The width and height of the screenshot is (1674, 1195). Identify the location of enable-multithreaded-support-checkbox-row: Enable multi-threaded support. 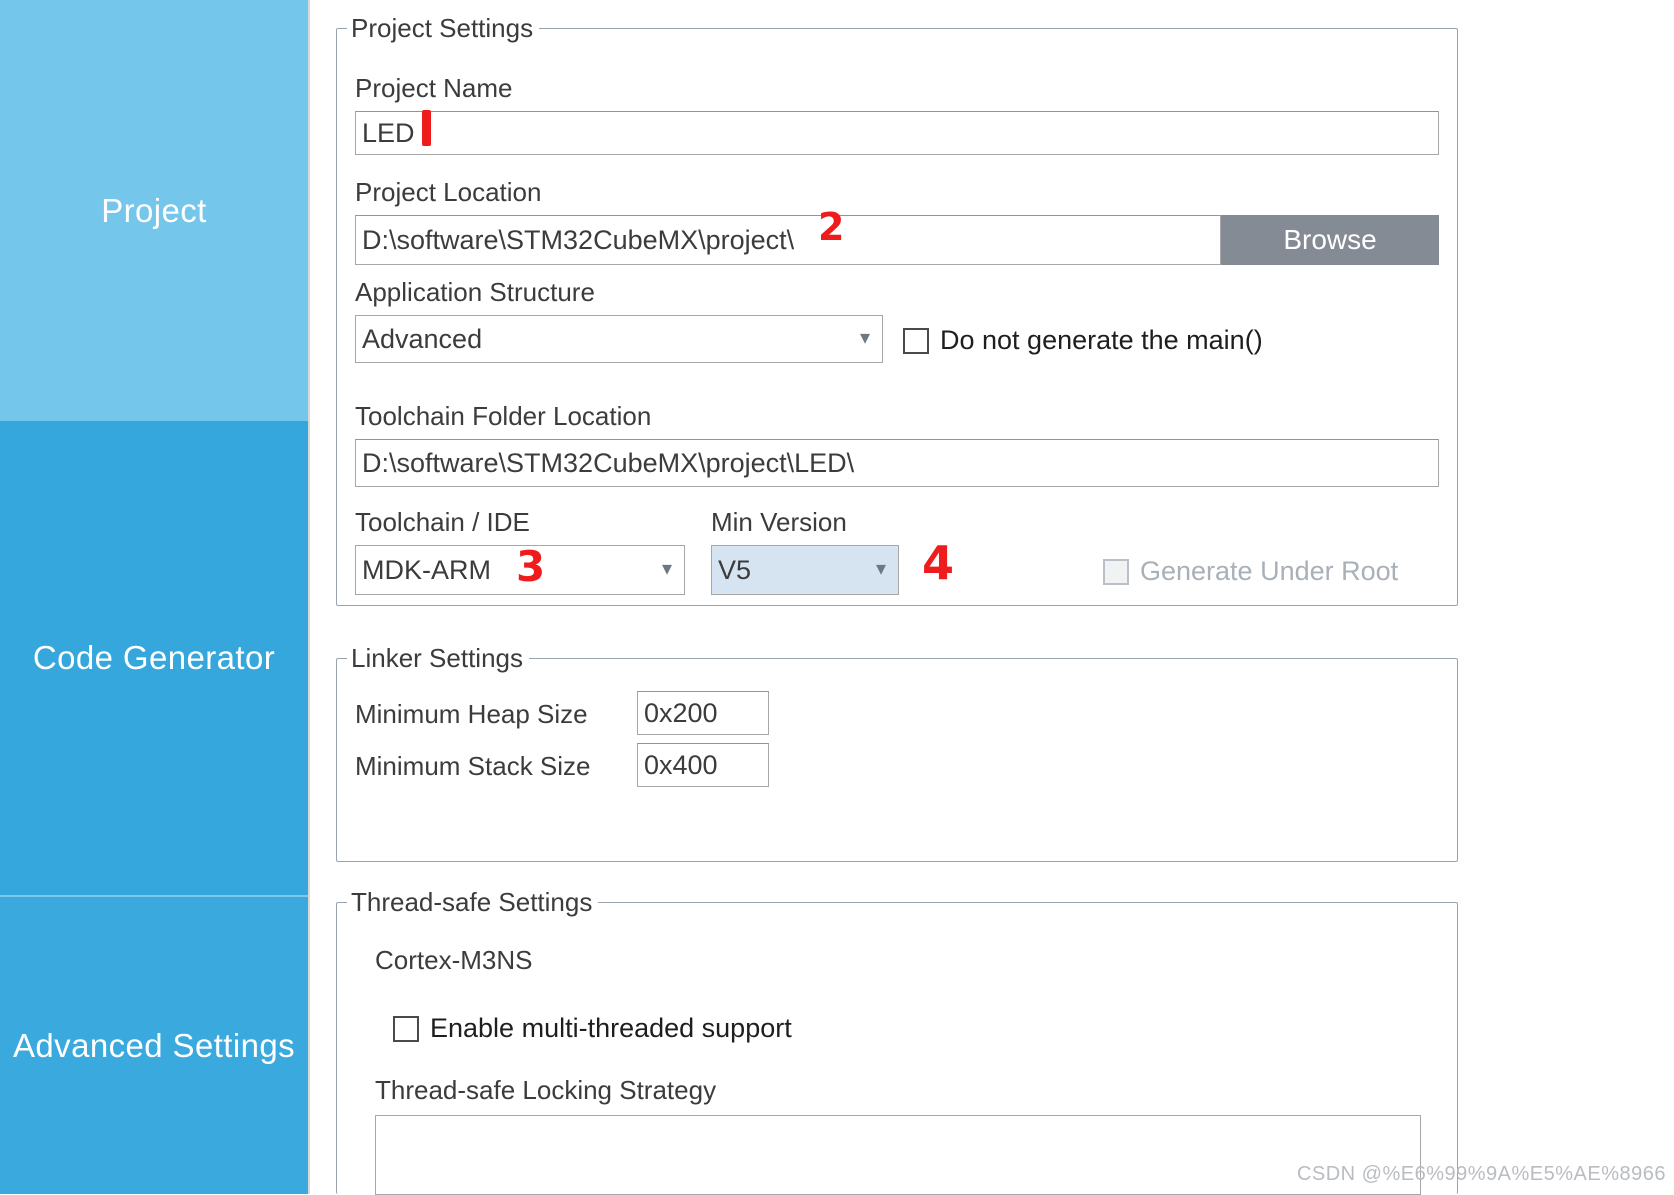
(592, 1028).